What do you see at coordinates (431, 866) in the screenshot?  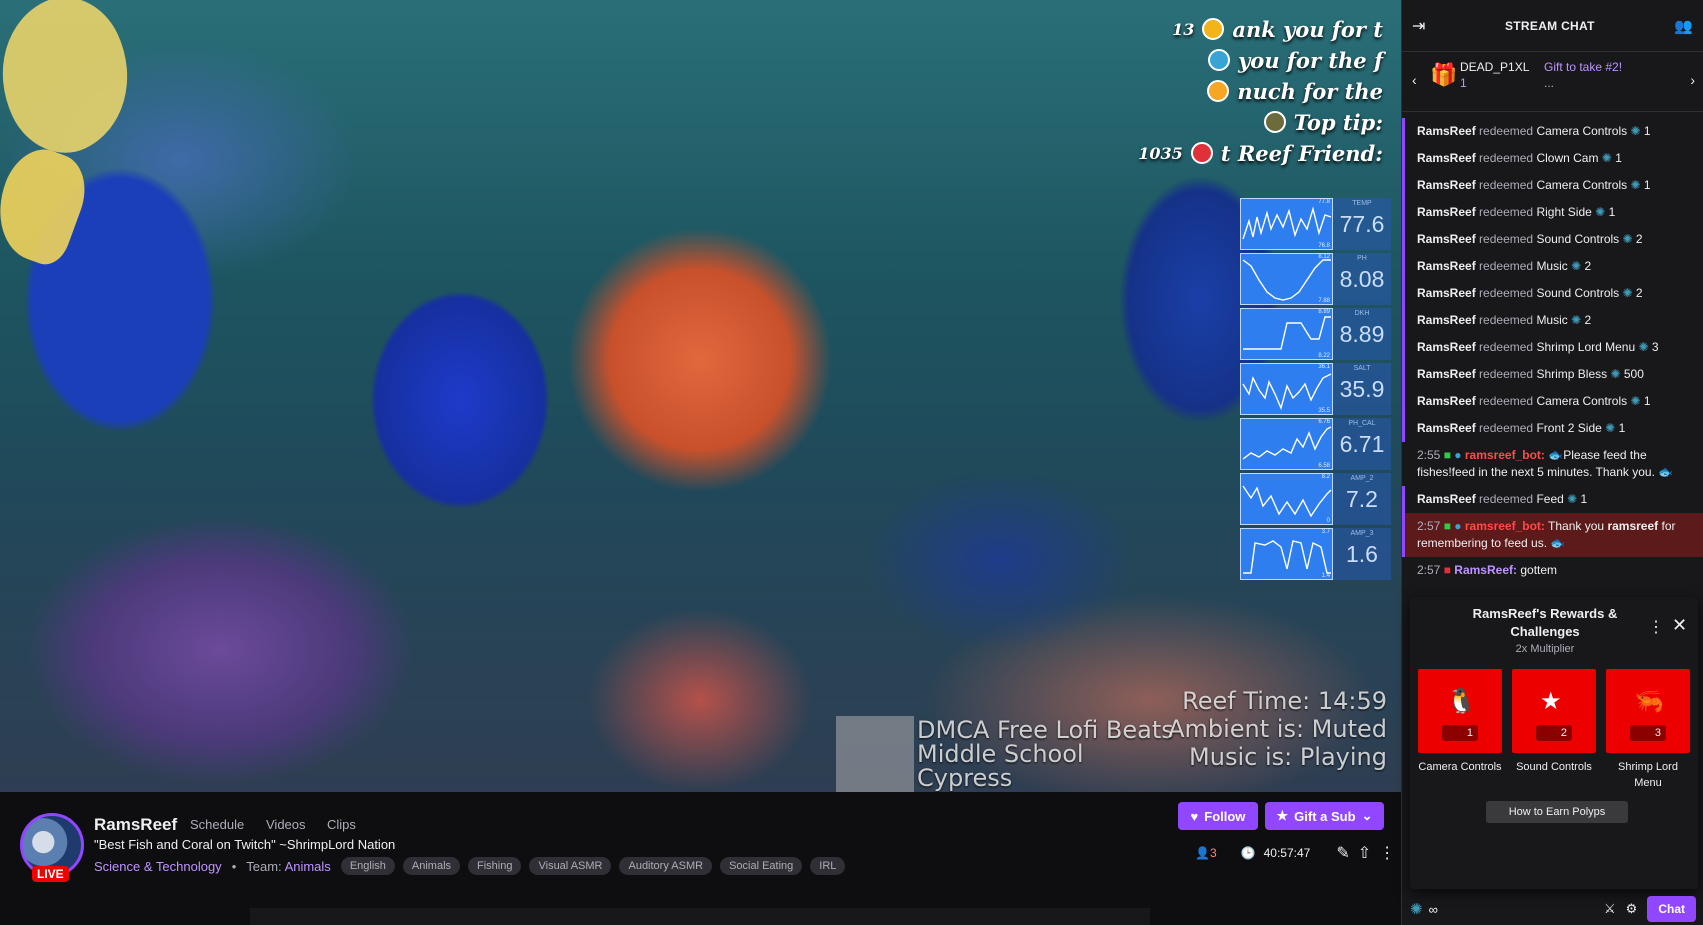 I see `tag: Animals` at bounding box center [431, 866].